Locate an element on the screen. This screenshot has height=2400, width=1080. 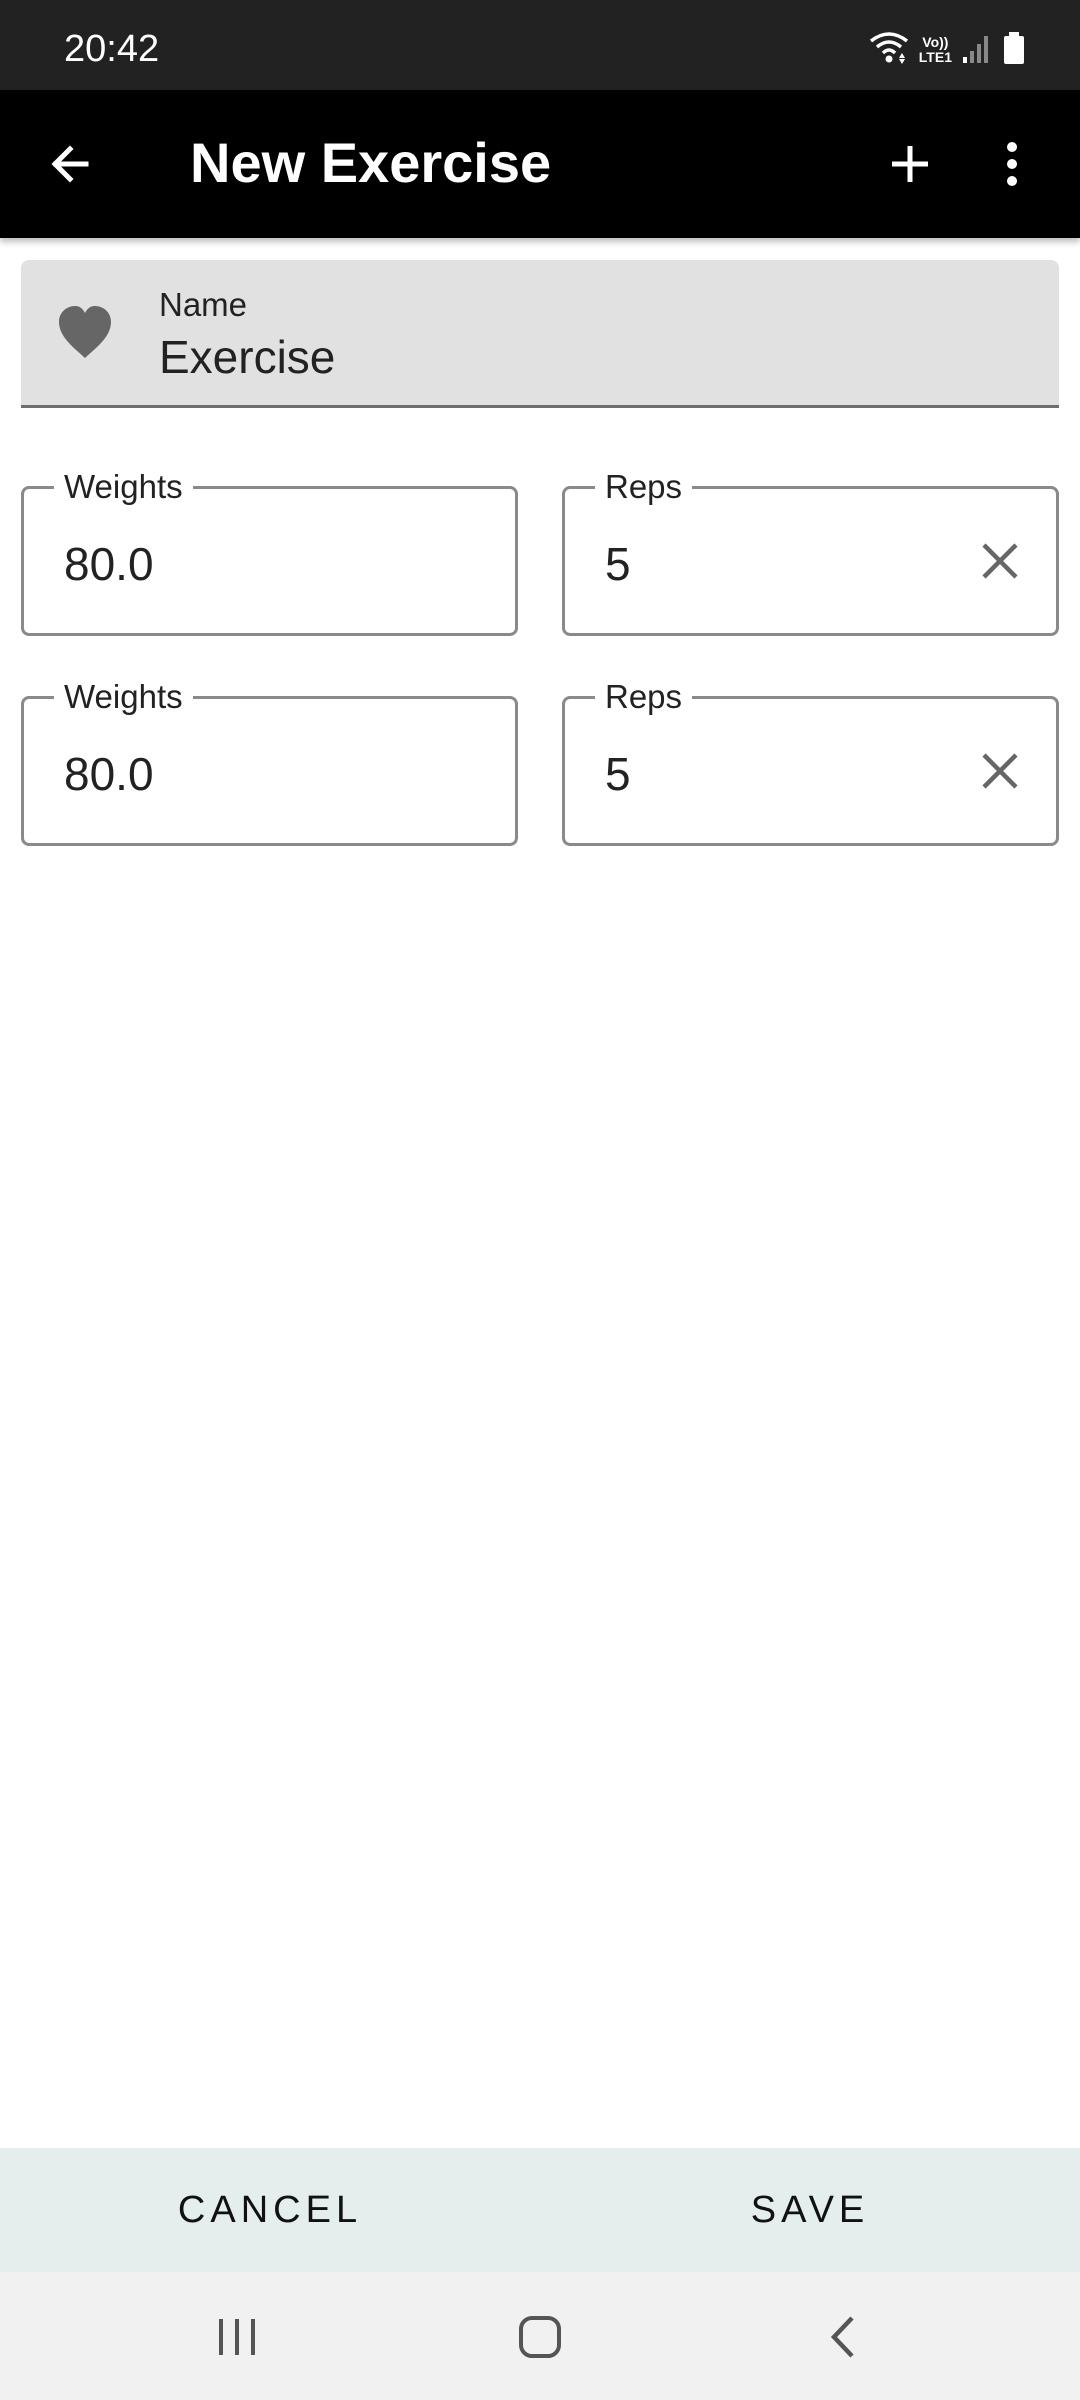
home-icon is located at coordinates (540, 2337).